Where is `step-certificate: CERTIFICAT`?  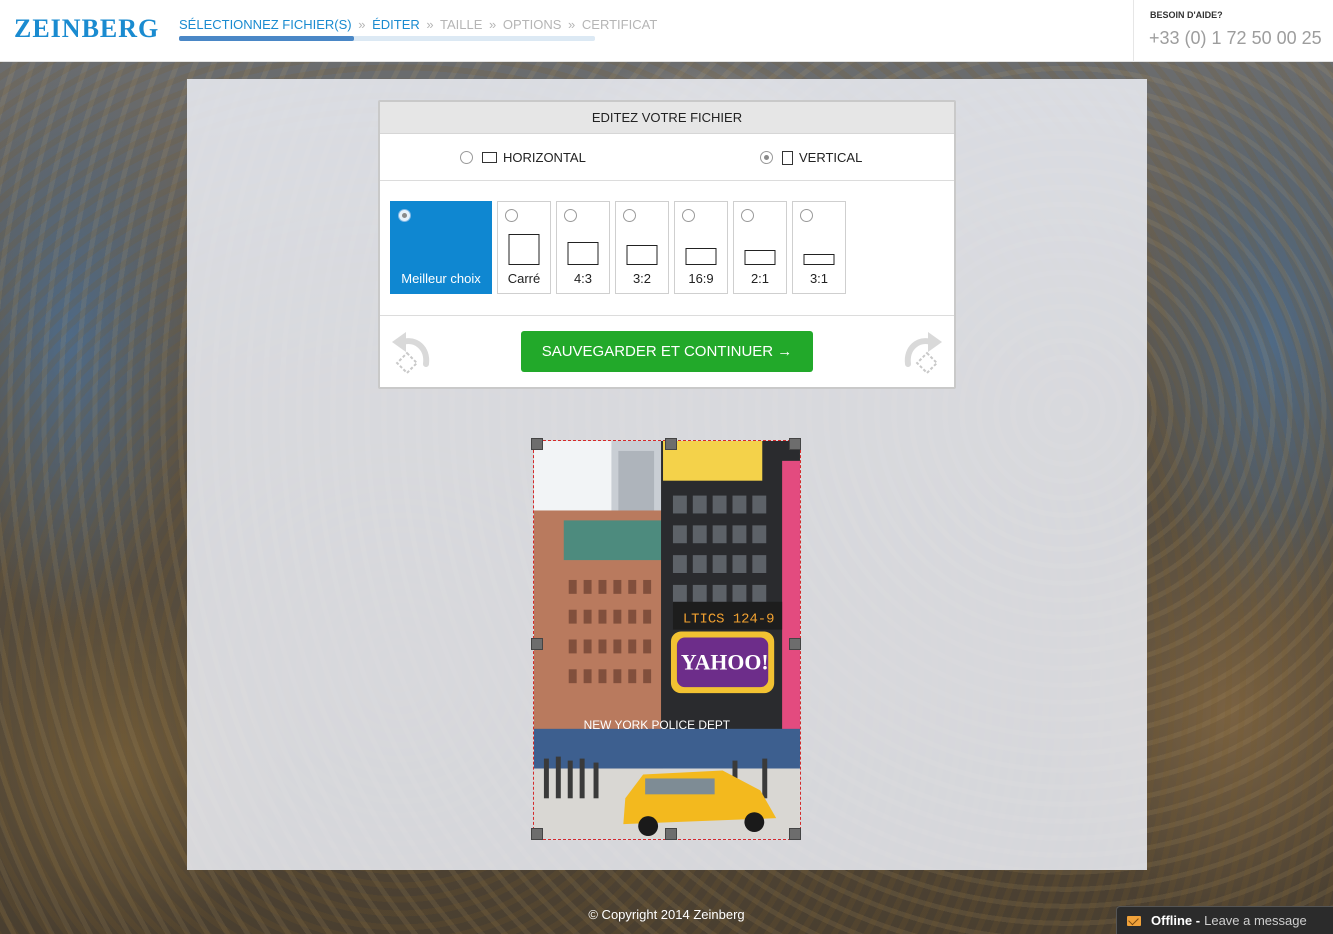
step-certificate: CERTIFICAT is located at coordinates (619, 24).